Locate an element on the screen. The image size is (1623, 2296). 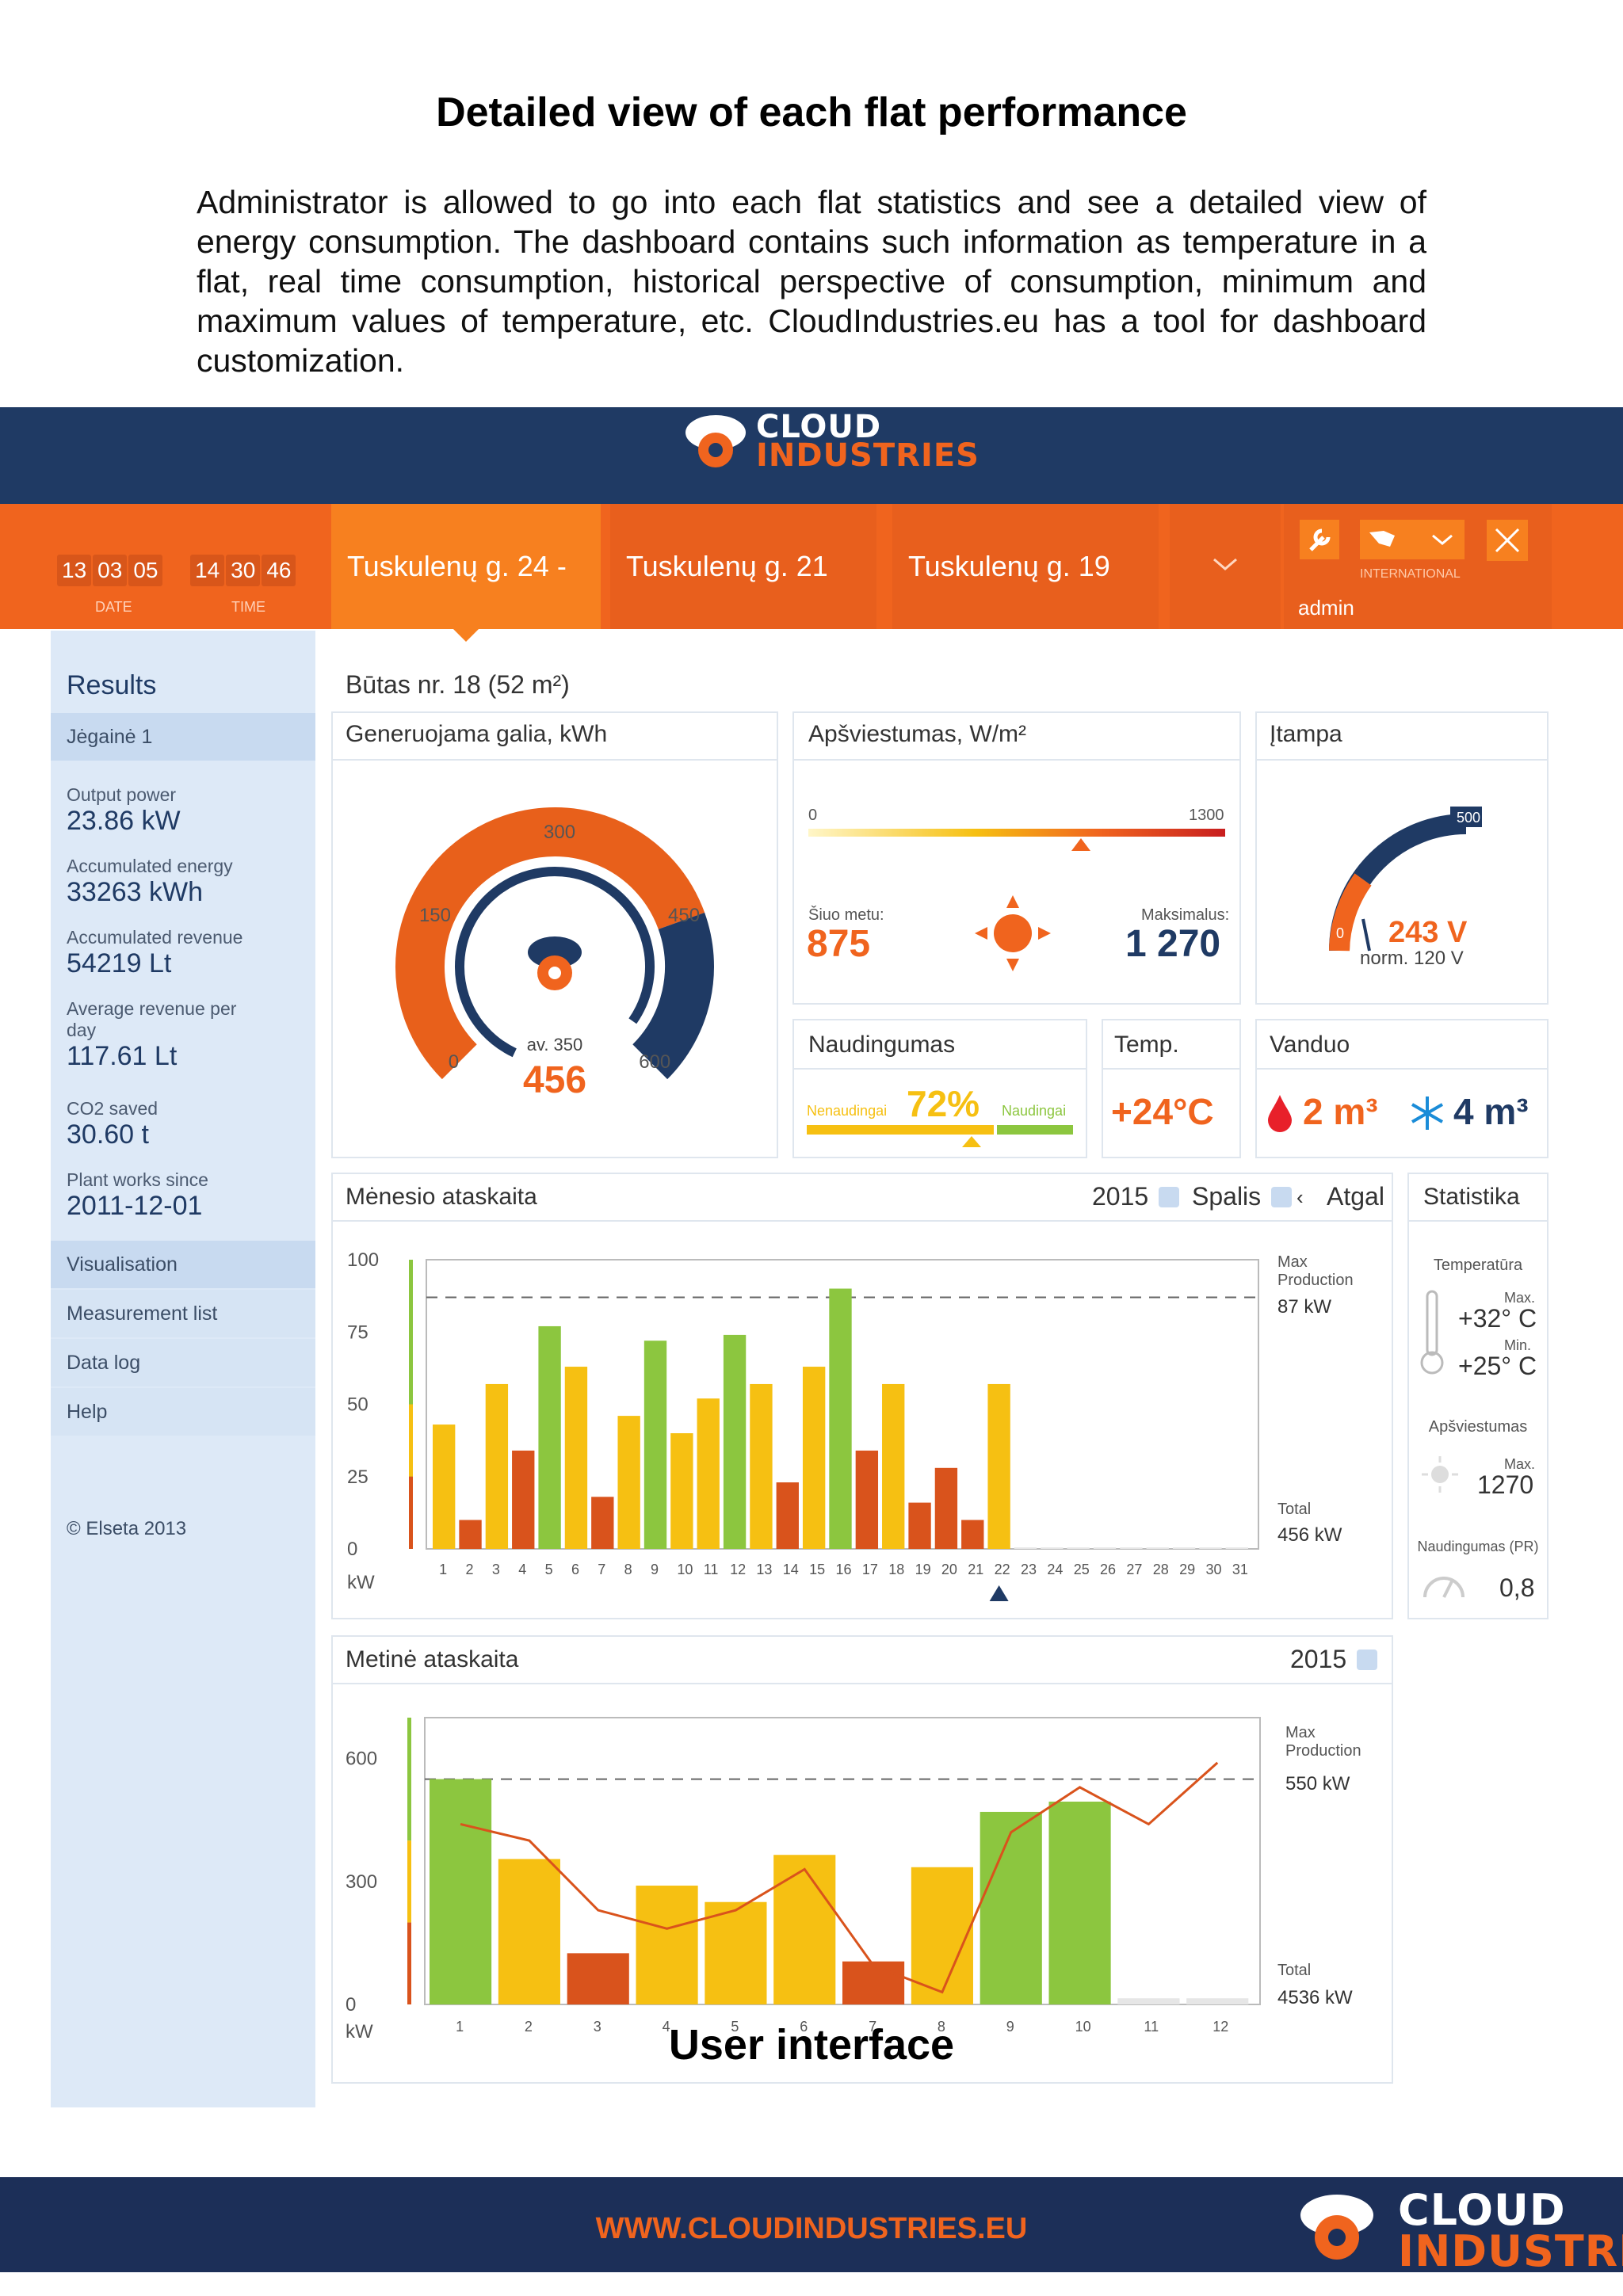
voltage-norm: norm. 120 V is located at coordinates (1412, 958).